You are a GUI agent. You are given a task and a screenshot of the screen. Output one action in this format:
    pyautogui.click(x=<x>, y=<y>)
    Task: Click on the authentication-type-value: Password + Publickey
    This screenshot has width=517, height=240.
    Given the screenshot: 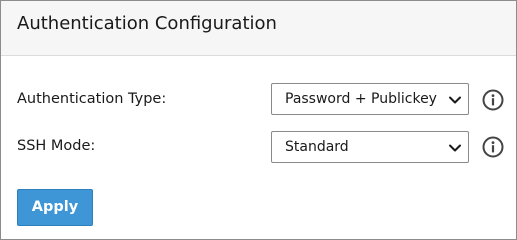 What is the action you would take?
    pyautogui.click(x=361, y=99)
    